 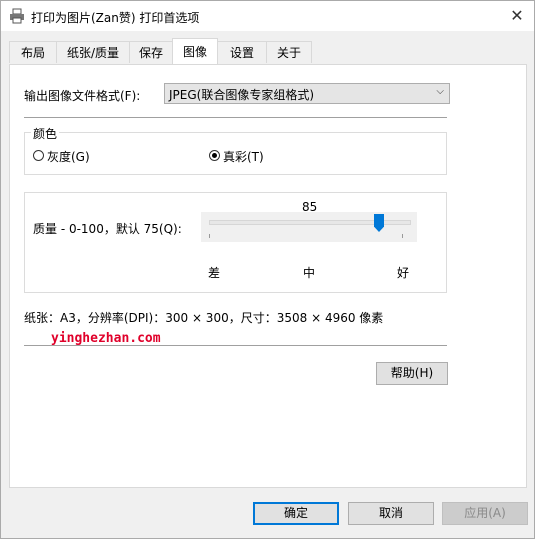 What do you see at coordinates (403, 273) in the screenshot?
I see `quality-high-label: 好` at bounding box center [403, 273].